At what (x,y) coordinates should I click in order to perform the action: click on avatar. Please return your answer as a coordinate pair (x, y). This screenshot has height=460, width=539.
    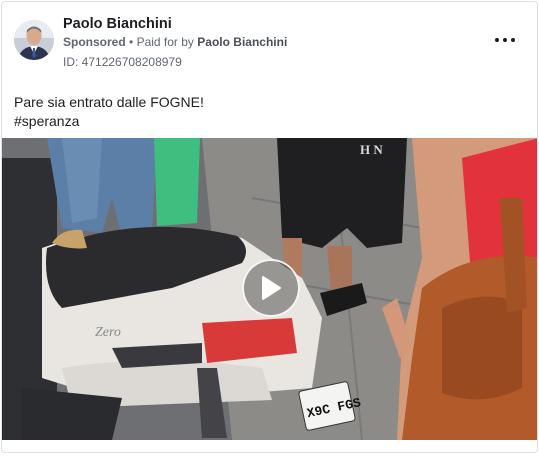
    Looking at the image, I should click on (34, 40).